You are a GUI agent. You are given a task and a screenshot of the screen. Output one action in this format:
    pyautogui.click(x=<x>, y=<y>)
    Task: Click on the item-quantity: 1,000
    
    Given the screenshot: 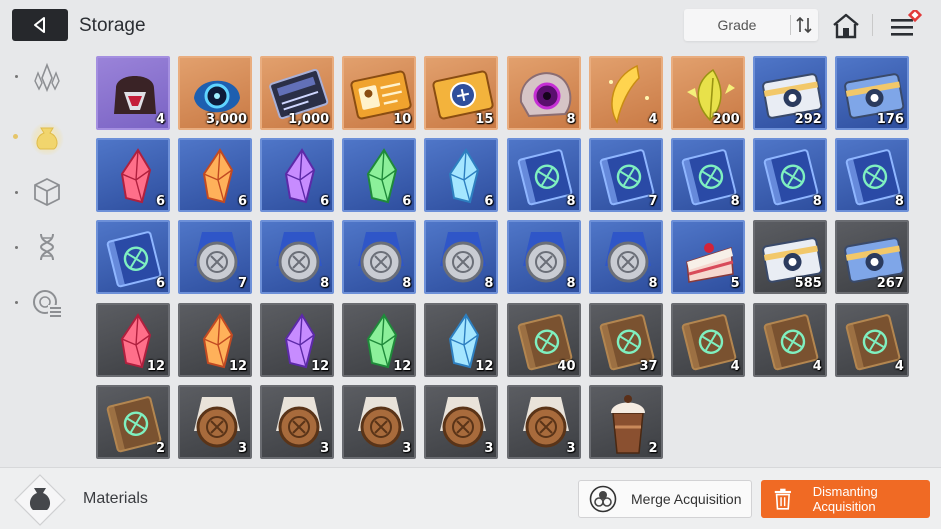 What is the action you would take?
    pyautogui.click(x=309, y=119)
    